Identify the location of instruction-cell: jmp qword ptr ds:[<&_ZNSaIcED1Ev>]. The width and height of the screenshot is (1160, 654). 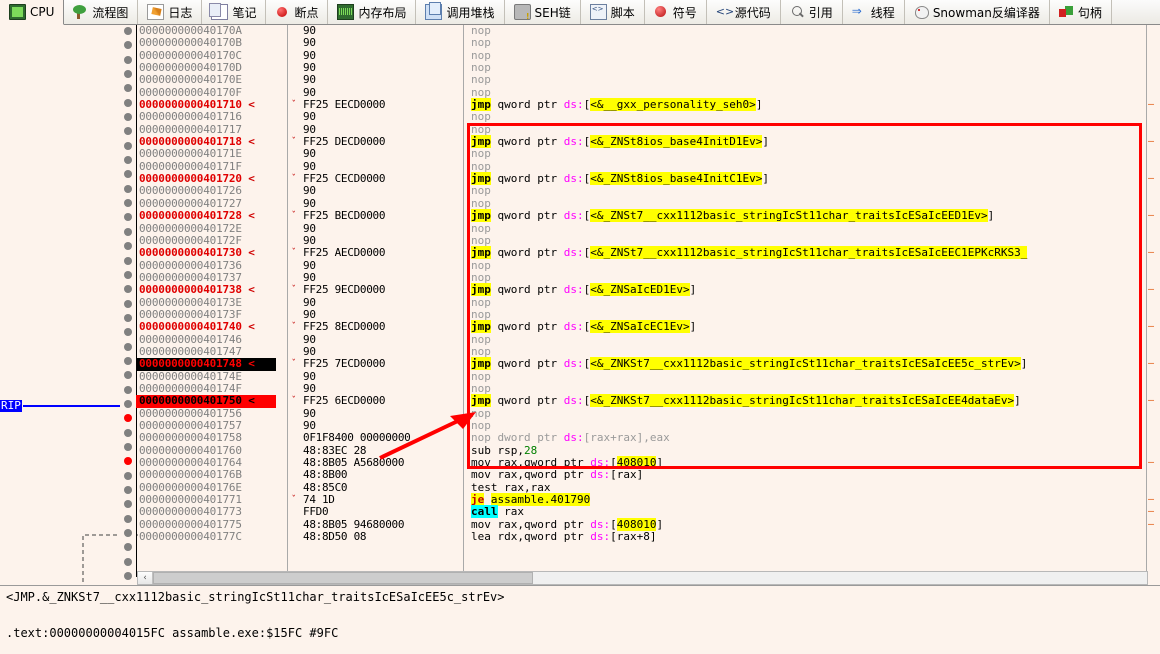
(805, 290).